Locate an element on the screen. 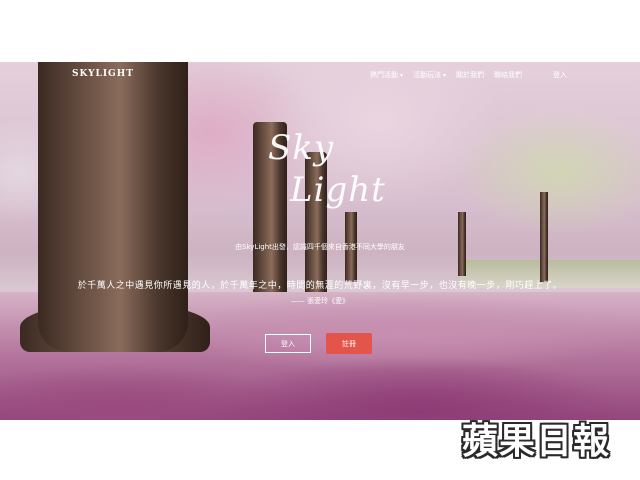 This screenshot has height=480, width=640. nav-item-contact-us: 聯絡我們 is located at coordinates (508, 75).